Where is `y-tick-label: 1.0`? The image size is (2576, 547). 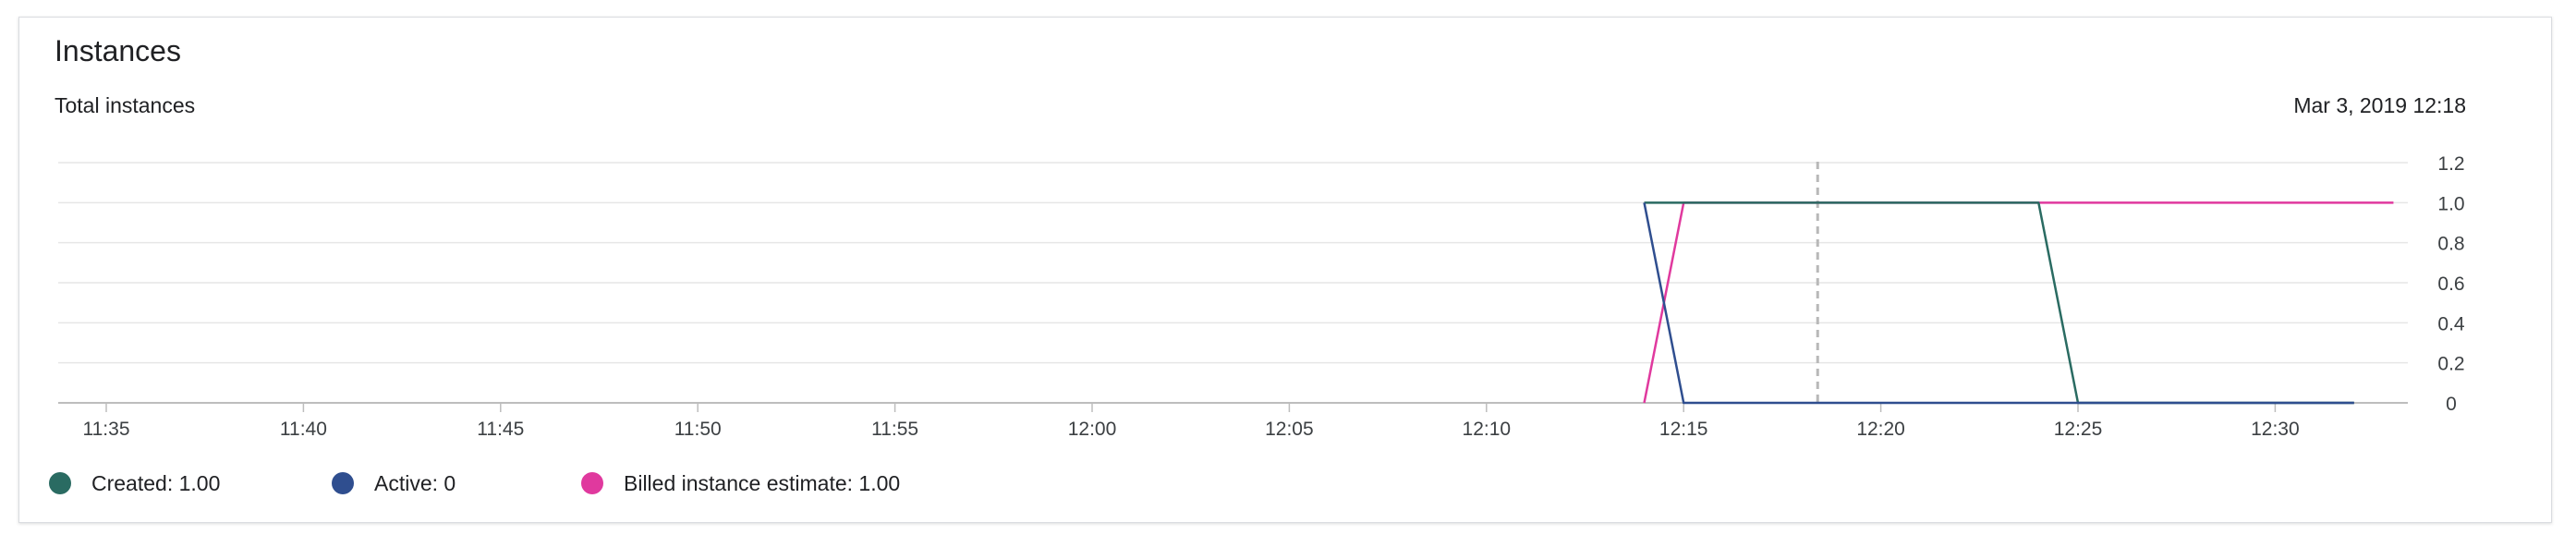 y-tick-label: 1.0 is located at coordinates (2450, 204).